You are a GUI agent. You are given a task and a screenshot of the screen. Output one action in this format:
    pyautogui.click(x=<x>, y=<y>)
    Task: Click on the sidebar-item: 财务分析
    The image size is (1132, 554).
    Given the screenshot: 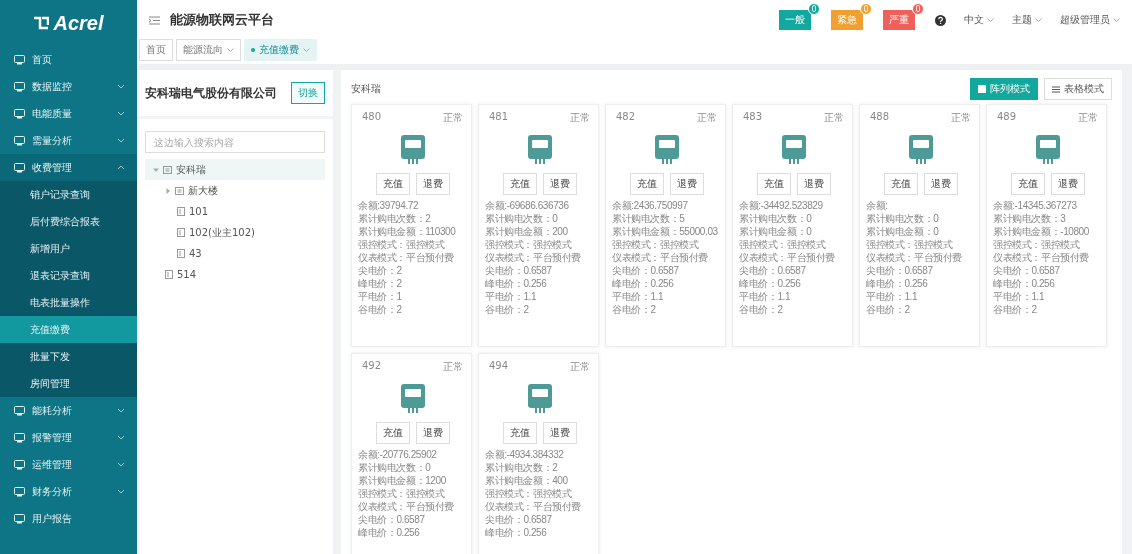 What is the action you would take?
    pyautogui.click(x=68, y=491)
    